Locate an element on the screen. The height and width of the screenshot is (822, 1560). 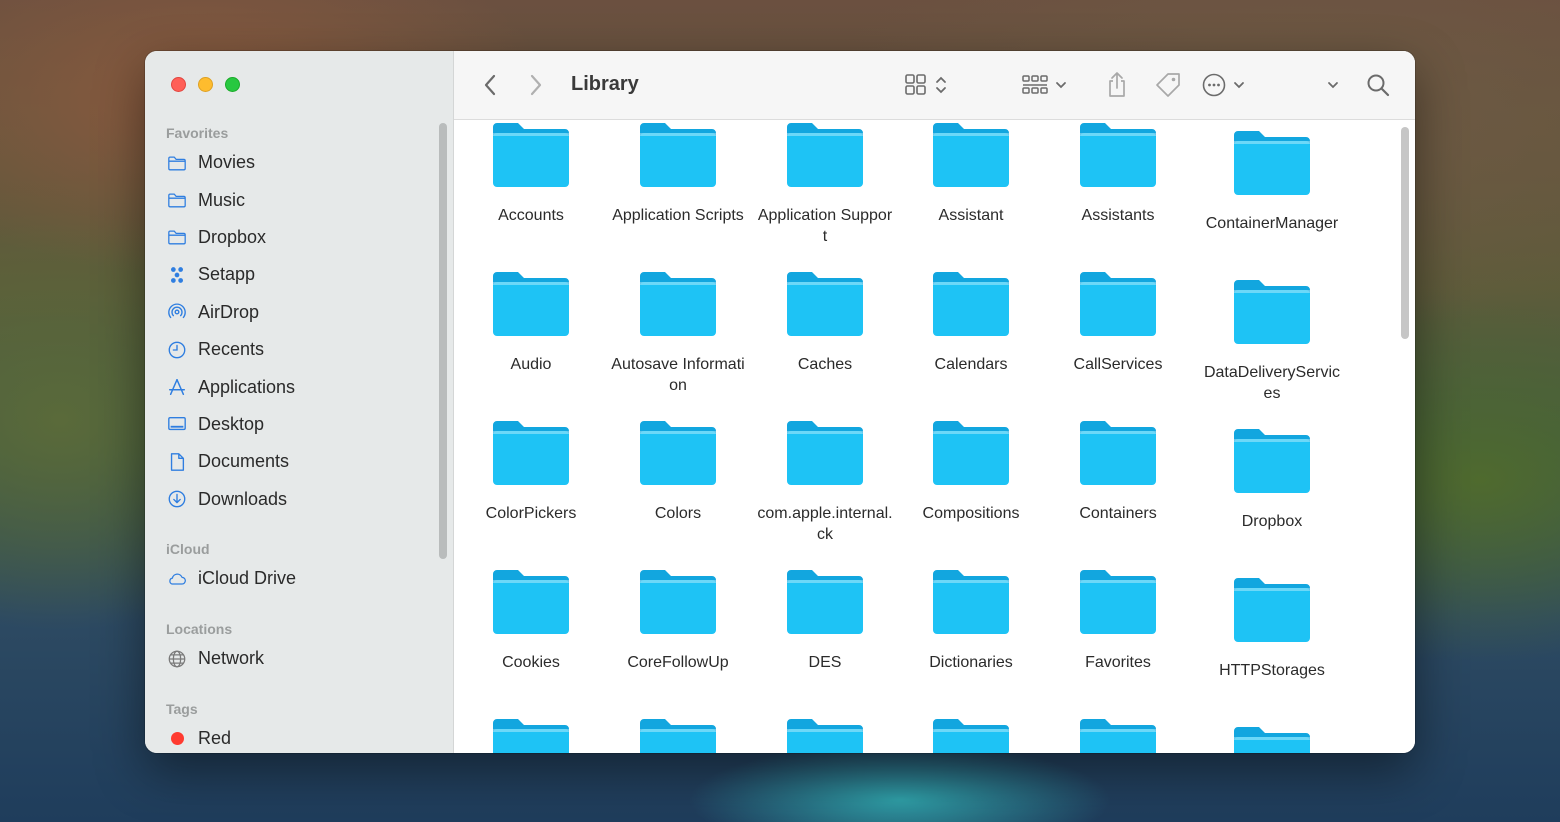
share-icon is located at coordinates (1117, 84).